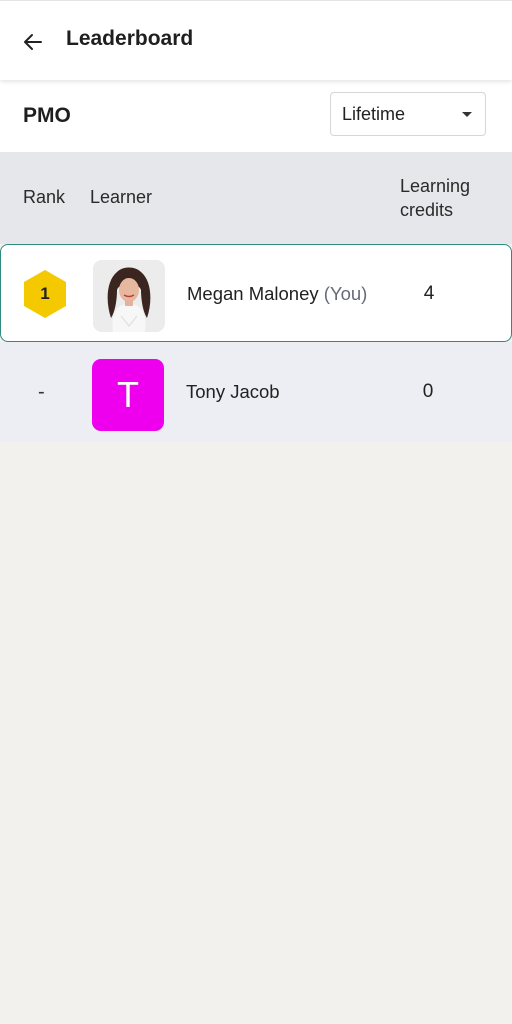 Image resolution: width=512 pixels, height=1024 pixels. I want to click on learner-name: Tony Jacob, so click(233, 391).